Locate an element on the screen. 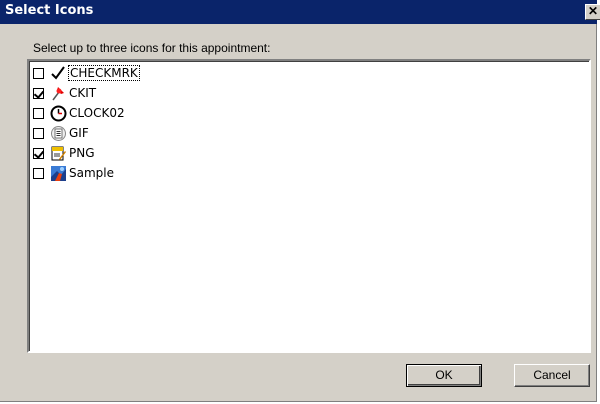 The height and width of the screenshot is (404, 600). list-item: PNG is located at coordinates (64, 153).